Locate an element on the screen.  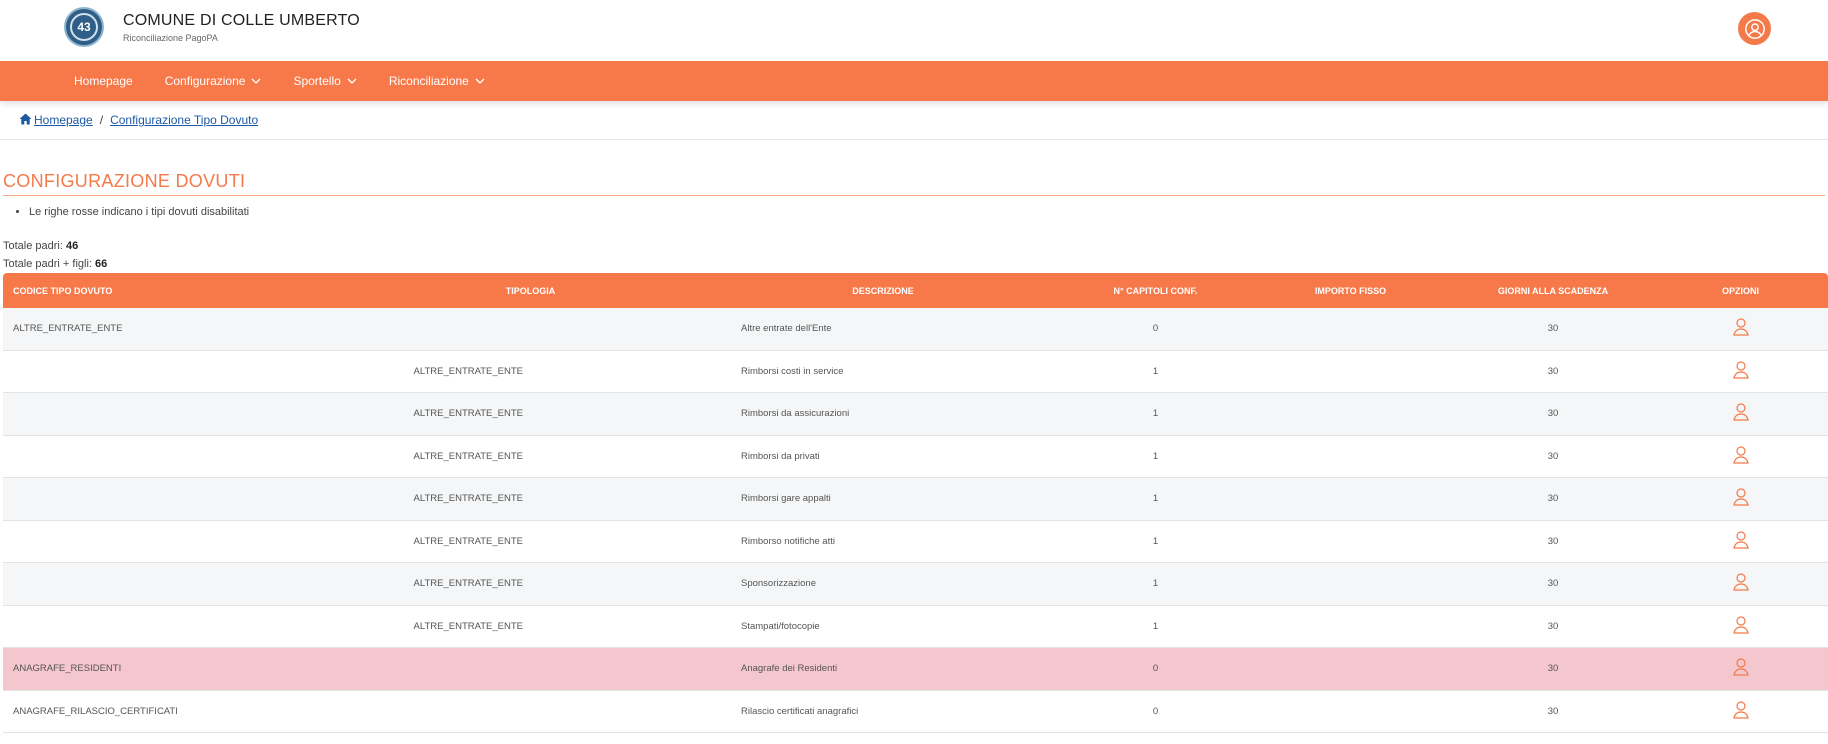
breadcrumb-home-link: Homepage is located at coordinates (56, 120).